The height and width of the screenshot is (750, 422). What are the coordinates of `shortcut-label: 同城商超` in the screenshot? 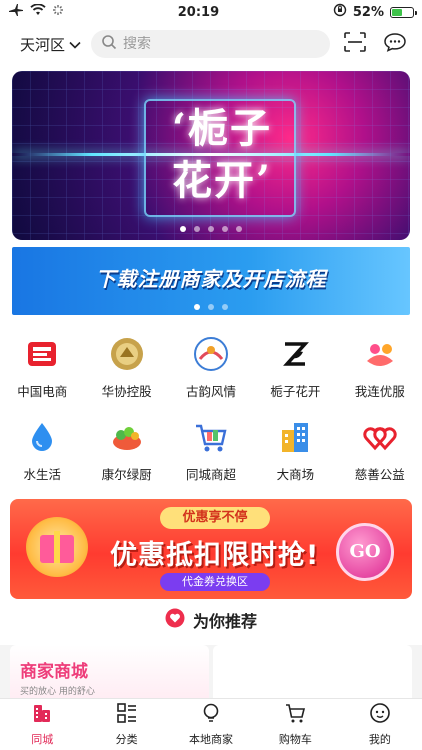 It's located at (210, 474).